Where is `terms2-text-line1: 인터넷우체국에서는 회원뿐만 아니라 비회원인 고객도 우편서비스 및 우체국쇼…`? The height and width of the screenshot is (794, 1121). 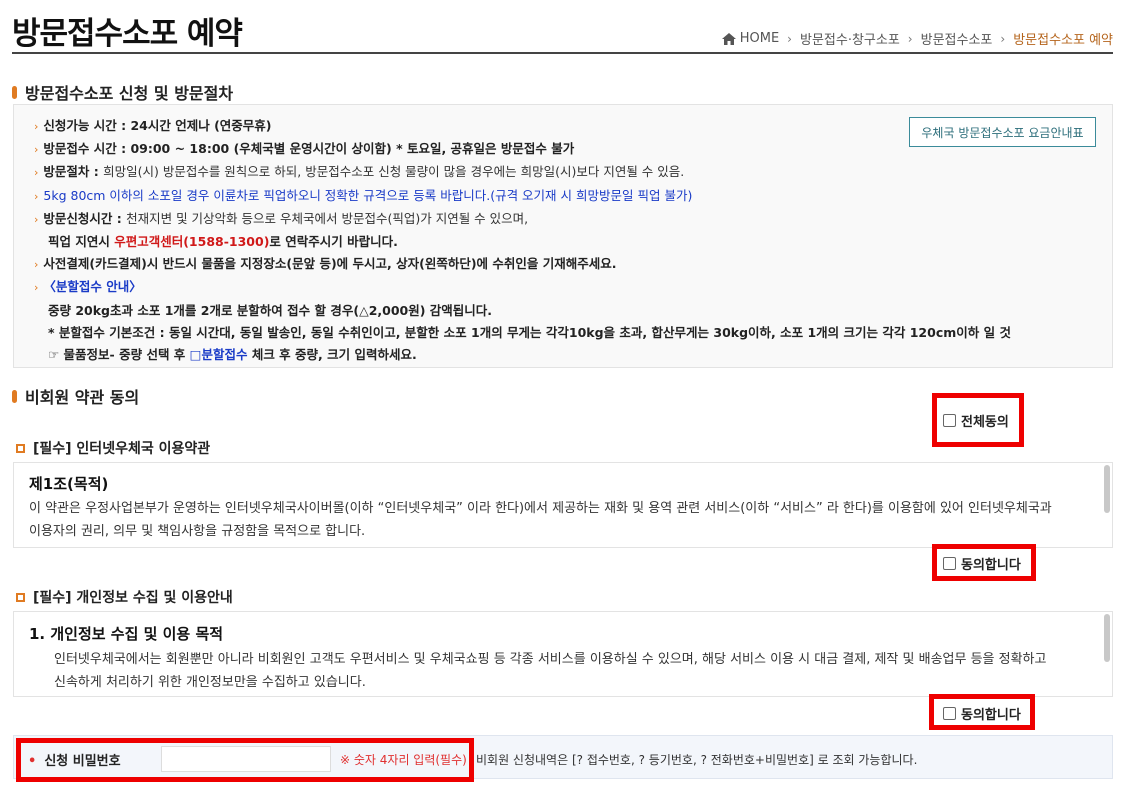
terms2-text-line1: 인터넷우체국에서는 회원뿐만 아니라 비회원인 고객도 우편서비스 및 우체국쇼… is located at coordinates (550, 659).